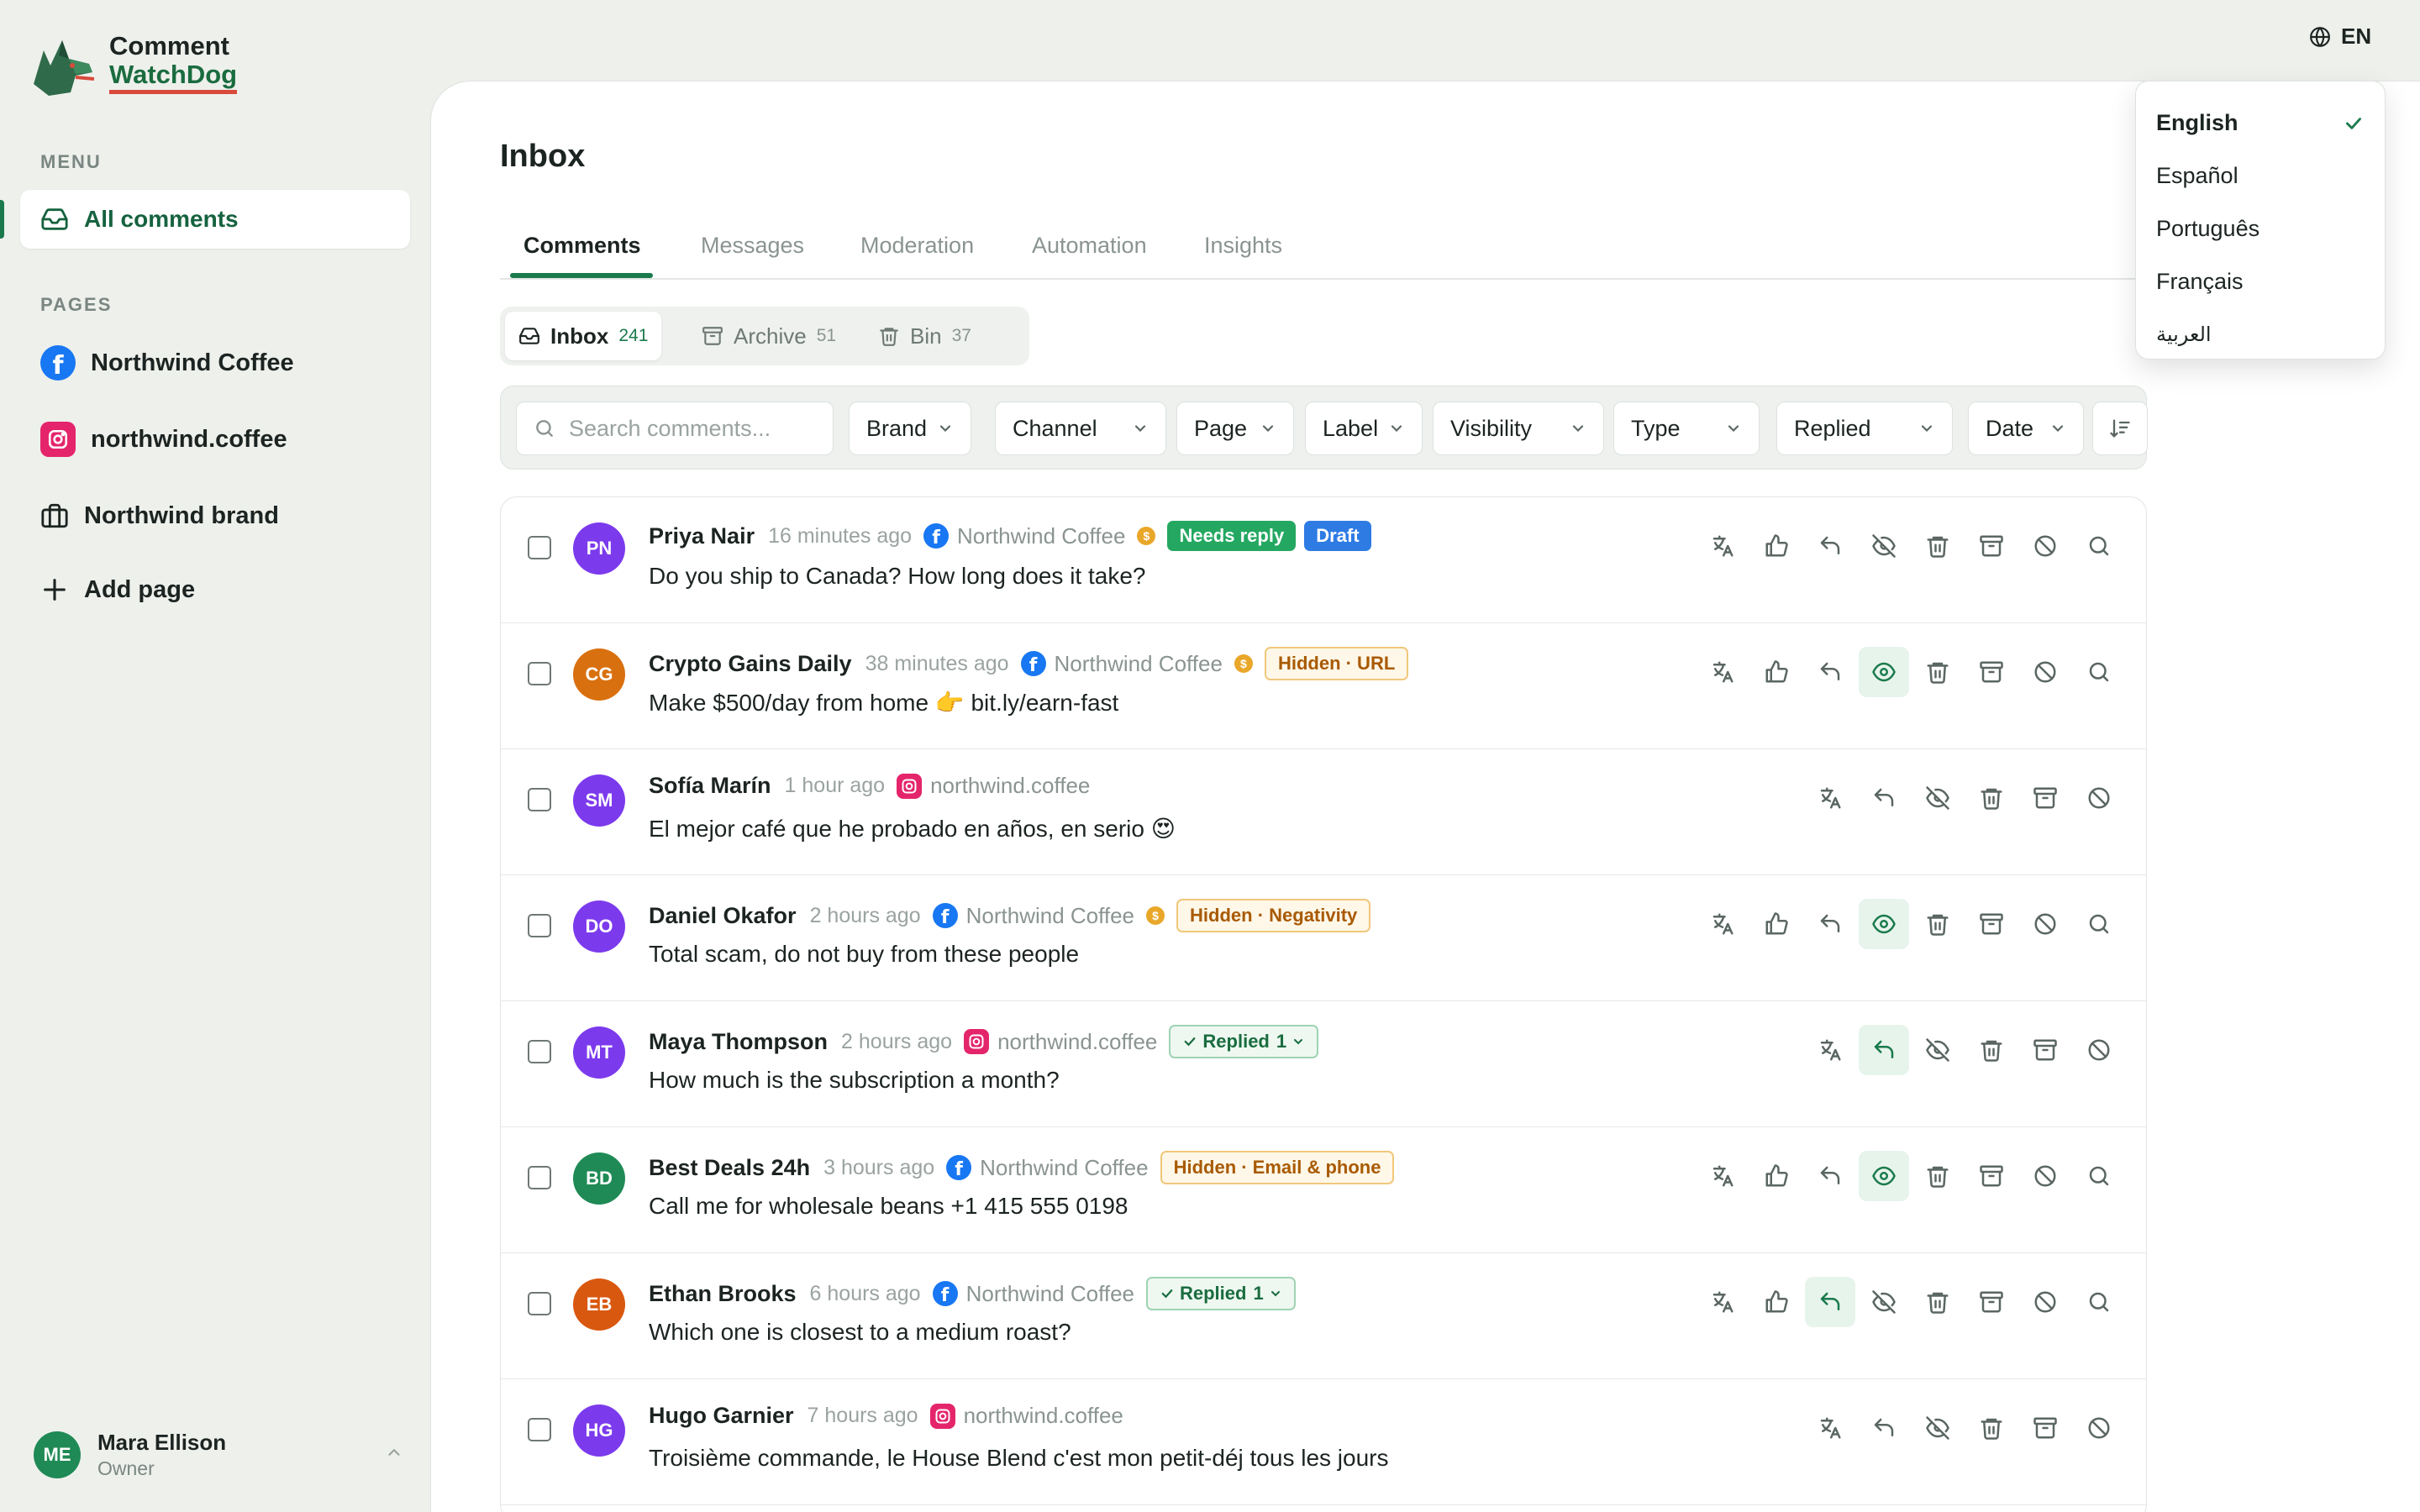 This screenshot has height=1512, width=2420. Describe the element at coordinates (218, 1455) in the screenshot. I see `user-menu: ME Mara Ellison Owner` at that location.